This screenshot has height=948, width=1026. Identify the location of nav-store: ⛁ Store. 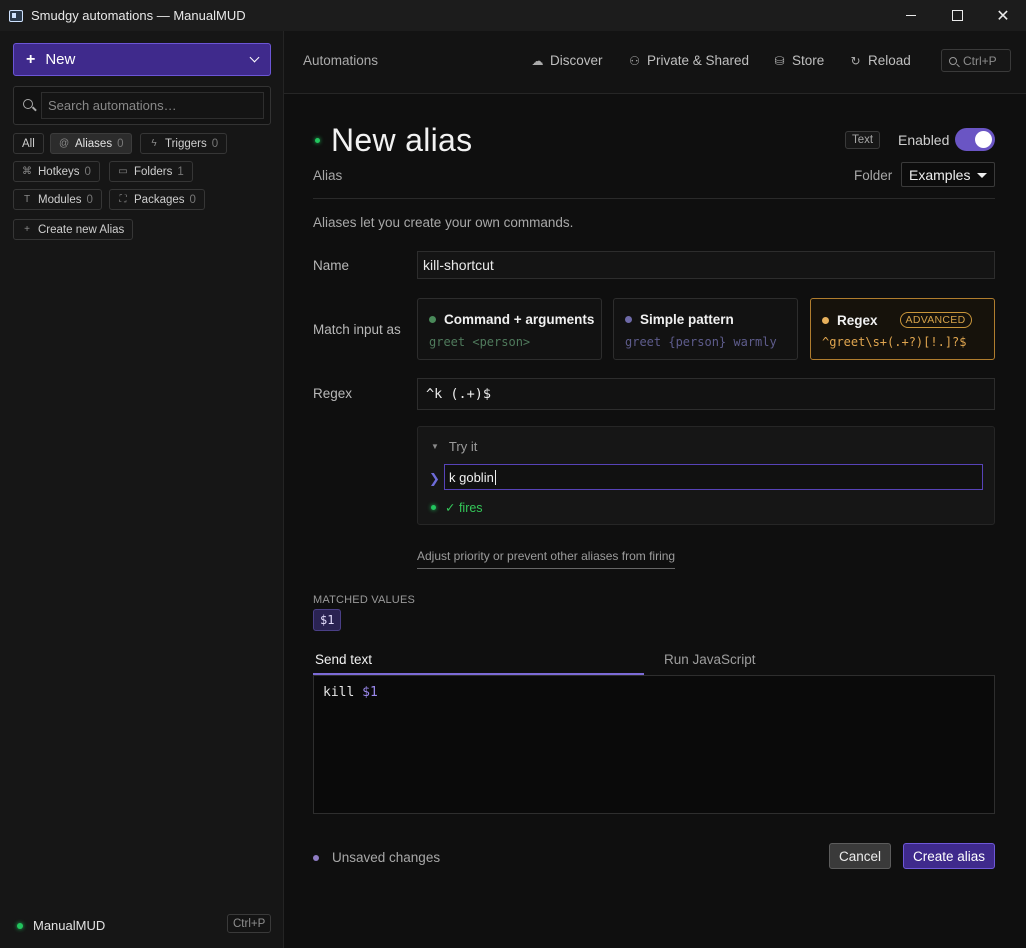
(798, 60).